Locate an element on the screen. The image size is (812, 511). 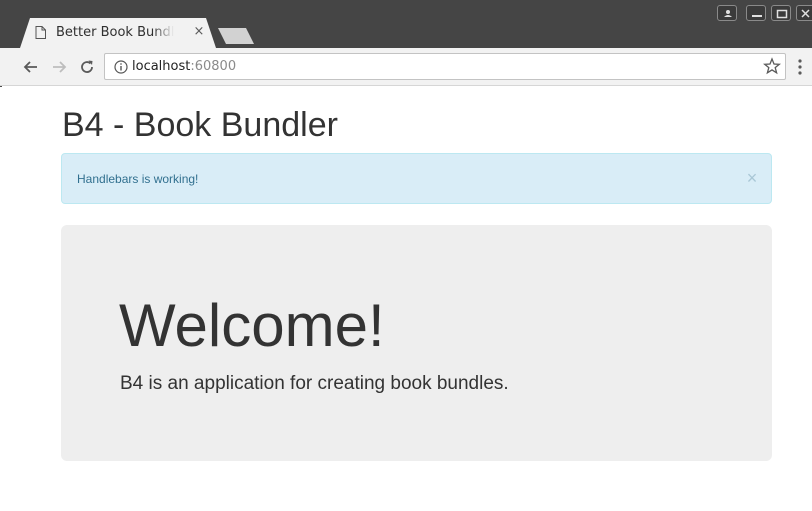
reload-icon is located at coordinates (87, 67).